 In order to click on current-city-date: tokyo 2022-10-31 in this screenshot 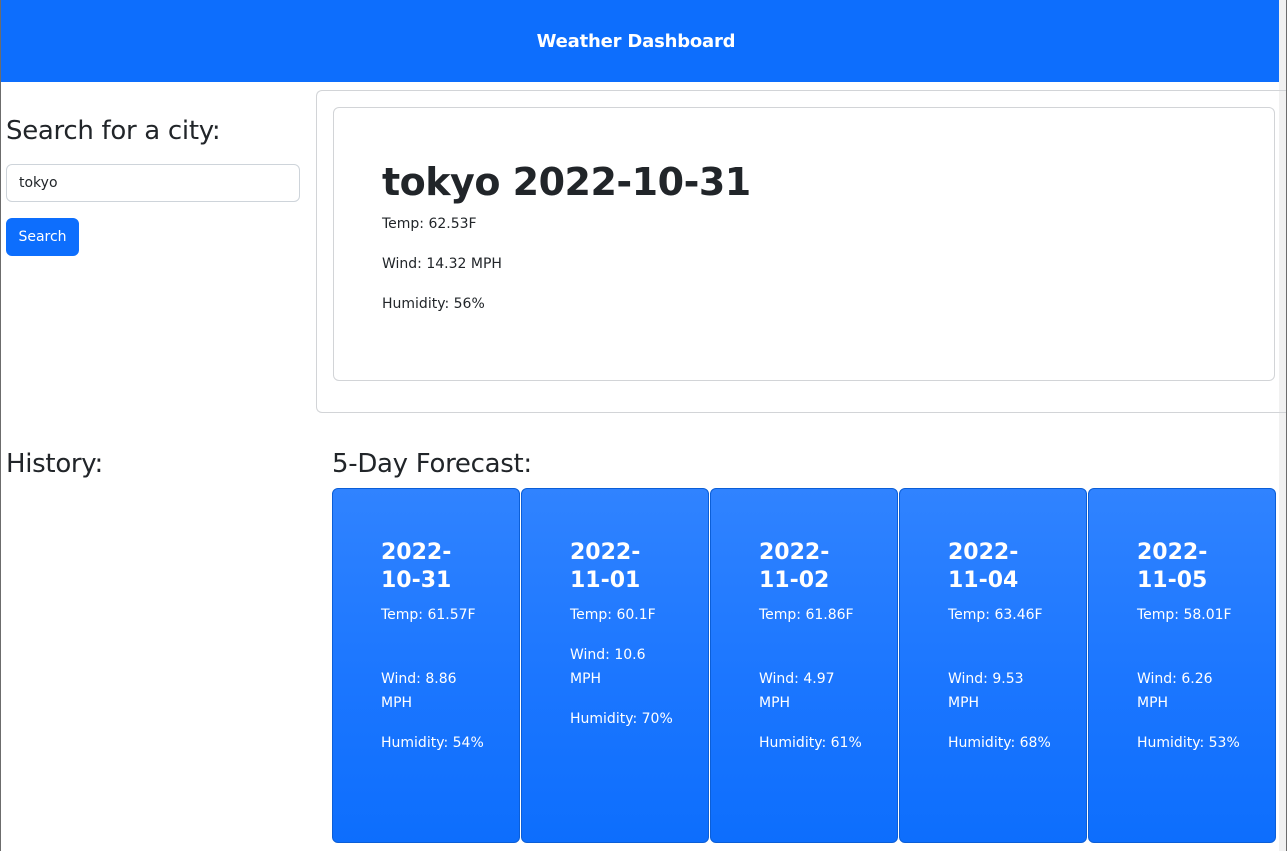, I will do `click(566, 182)`.